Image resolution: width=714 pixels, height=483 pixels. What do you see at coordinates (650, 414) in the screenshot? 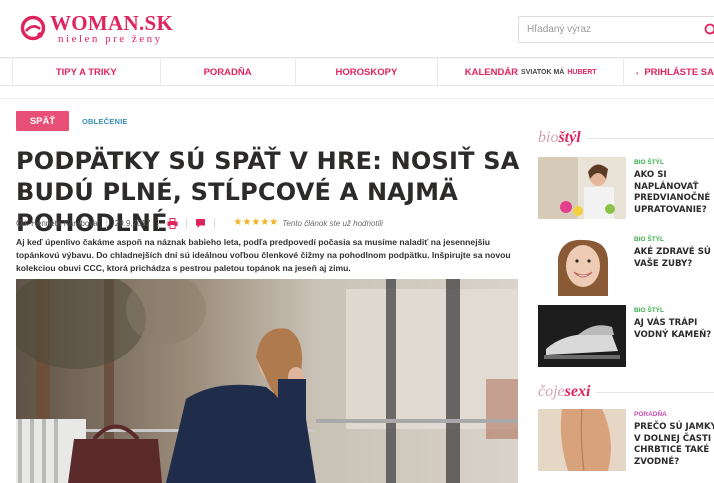
I see `card-category: PORADŇA` at bounding box center [650, 414].